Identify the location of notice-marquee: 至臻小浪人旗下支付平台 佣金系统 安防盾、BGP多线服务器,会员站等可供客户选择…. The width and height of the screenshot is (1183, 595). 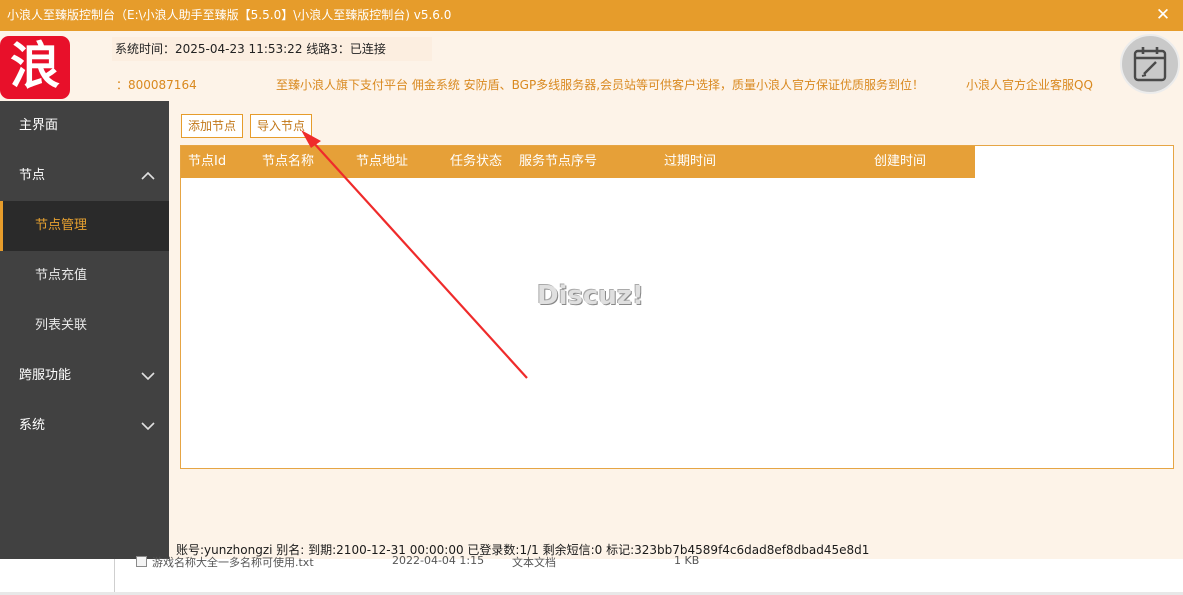
(600, 85).